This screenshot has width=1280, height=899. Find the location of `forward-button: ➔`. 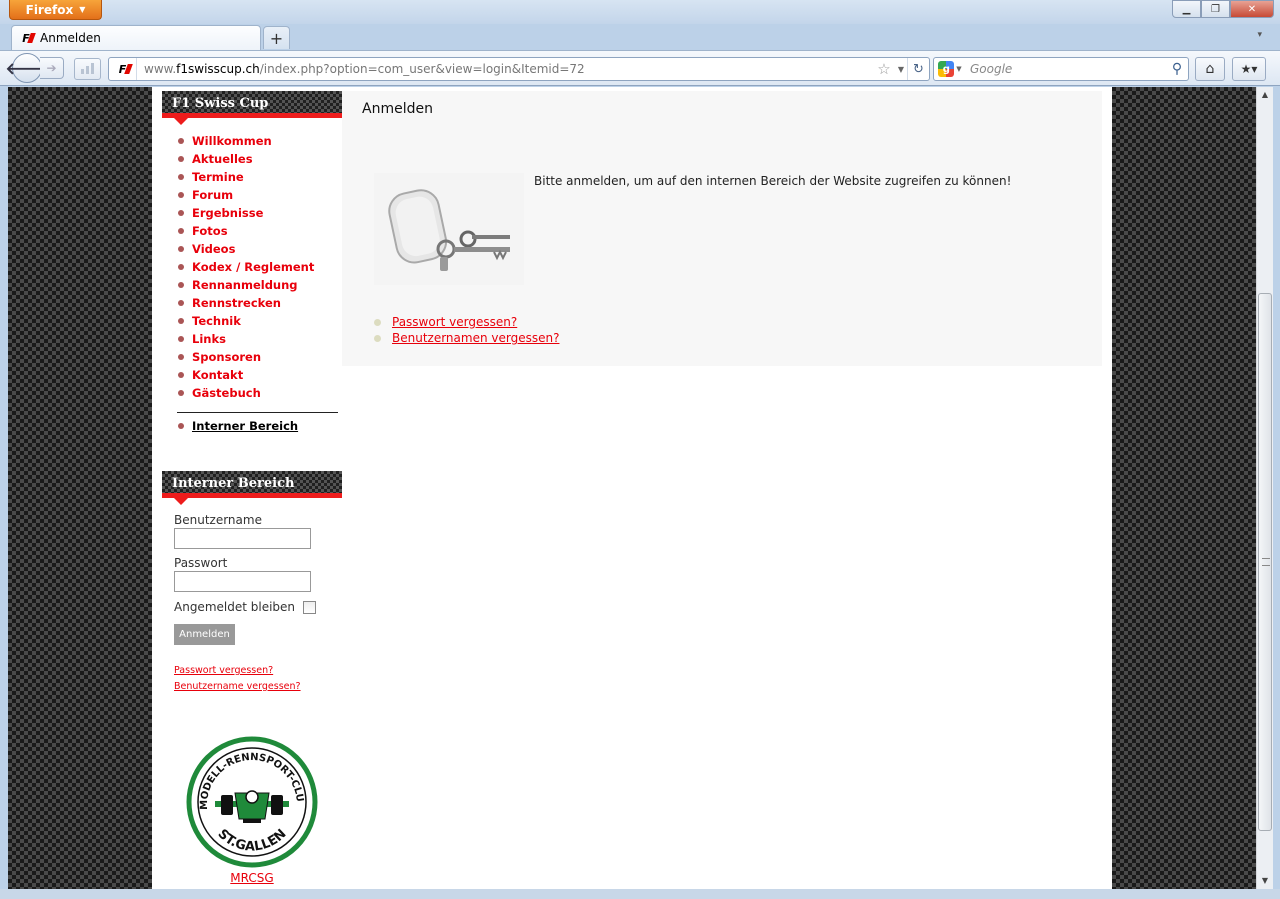

forward-button: ➔ is located at coordinates (52, 68).